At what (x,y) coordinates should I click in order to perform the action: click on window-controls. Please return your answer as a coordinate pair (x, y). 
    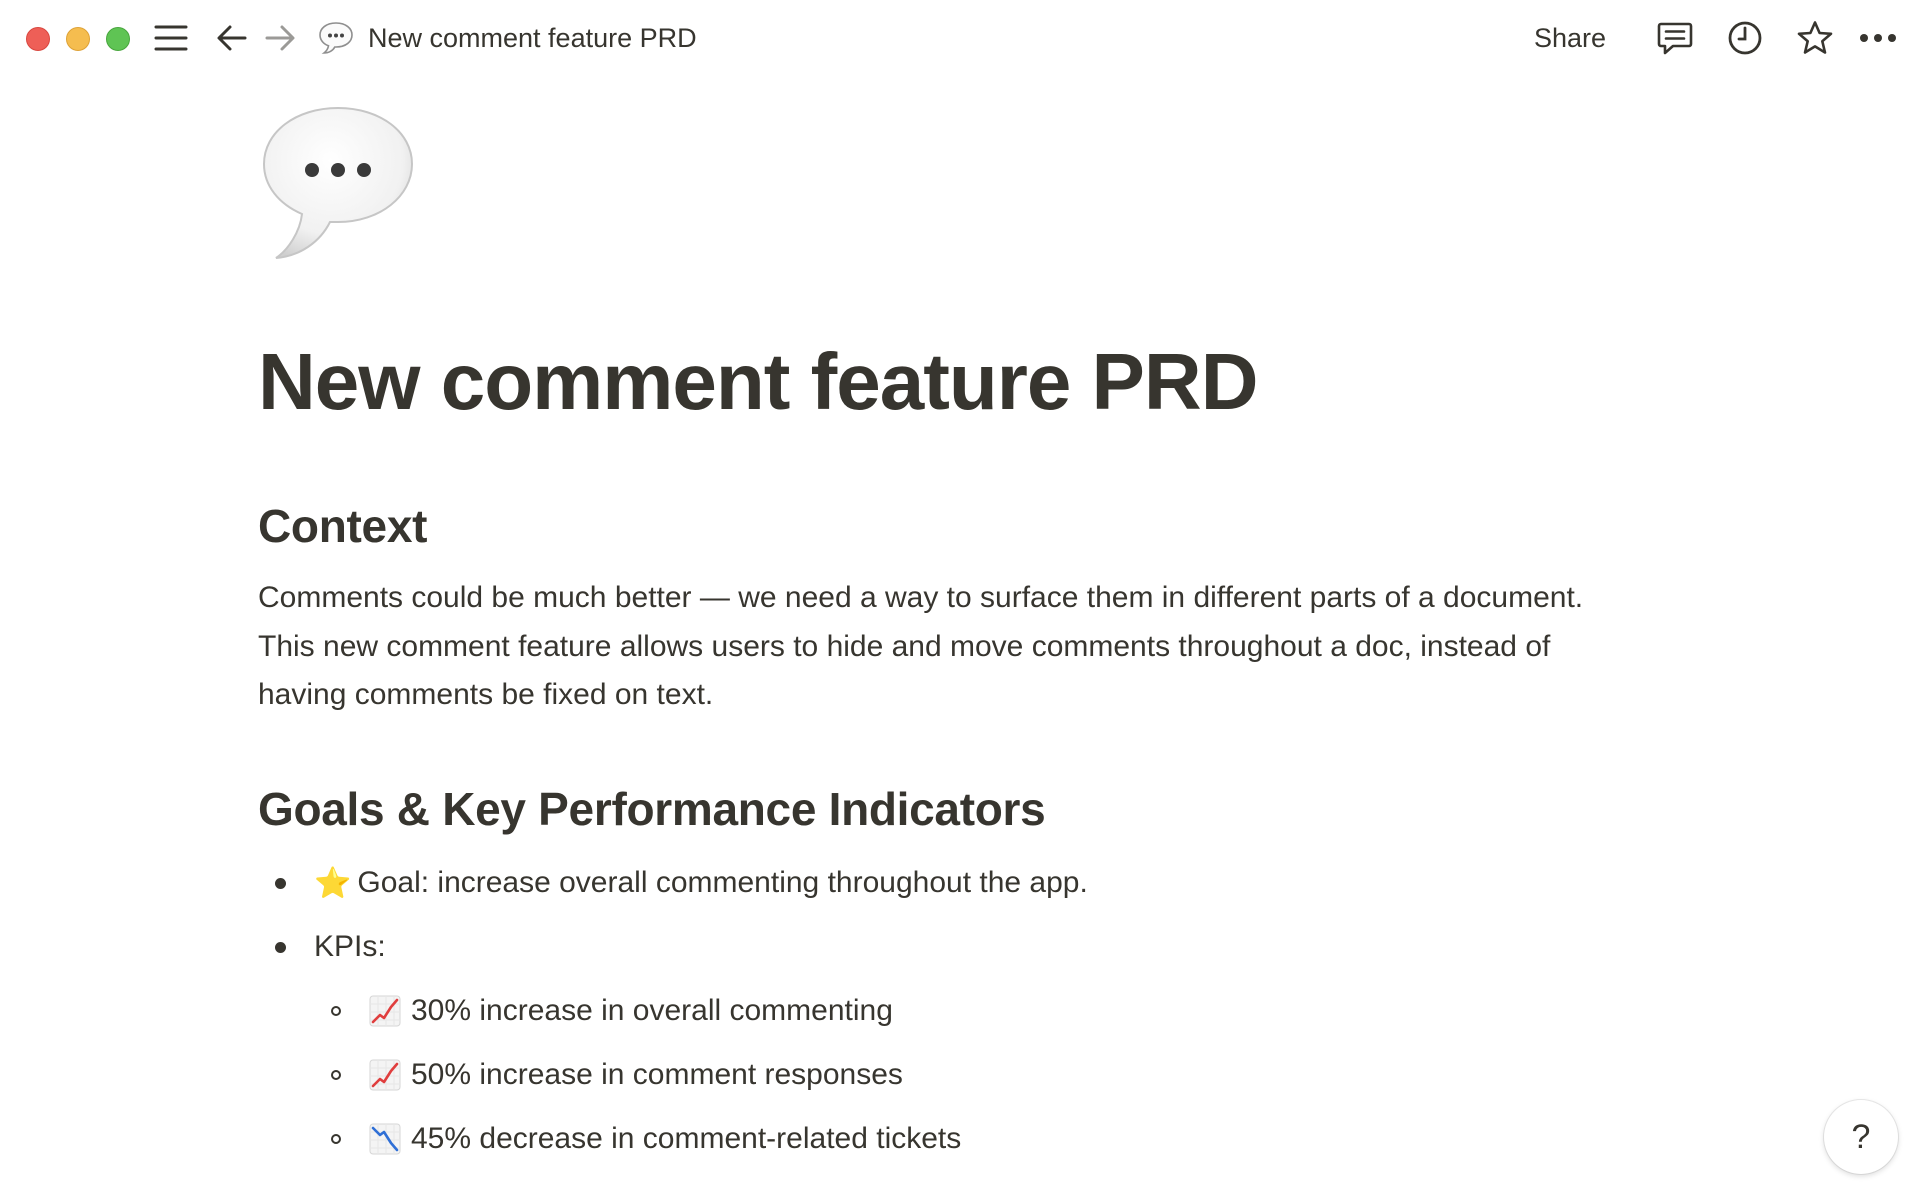
    Looking at the image, I should click on (78, 39).